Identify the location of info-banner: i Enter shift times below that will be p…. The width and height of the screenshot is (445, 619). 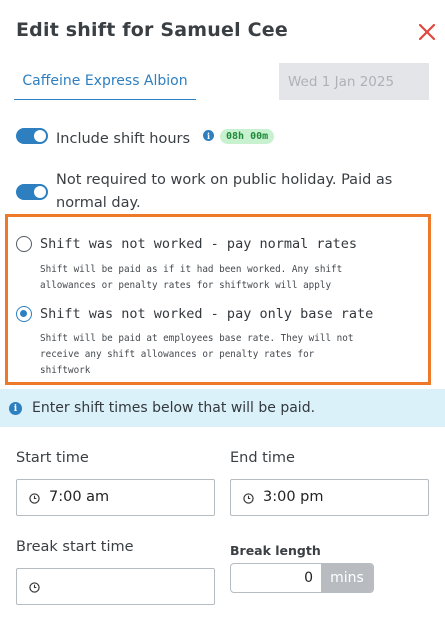
(222, 408).